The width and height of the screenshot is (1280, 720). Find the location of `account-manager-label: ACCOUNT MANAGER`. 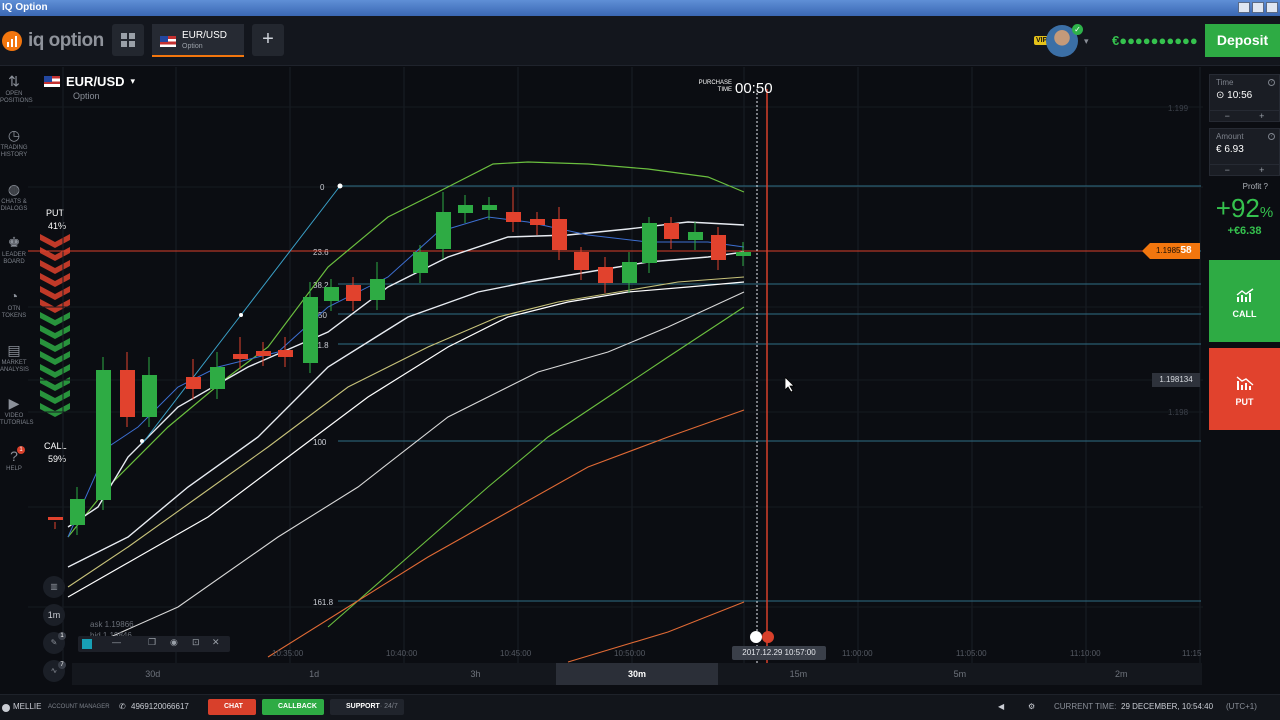

account-manager-label: ACCOUNT MANAGER is located at coordinates (79, 707).